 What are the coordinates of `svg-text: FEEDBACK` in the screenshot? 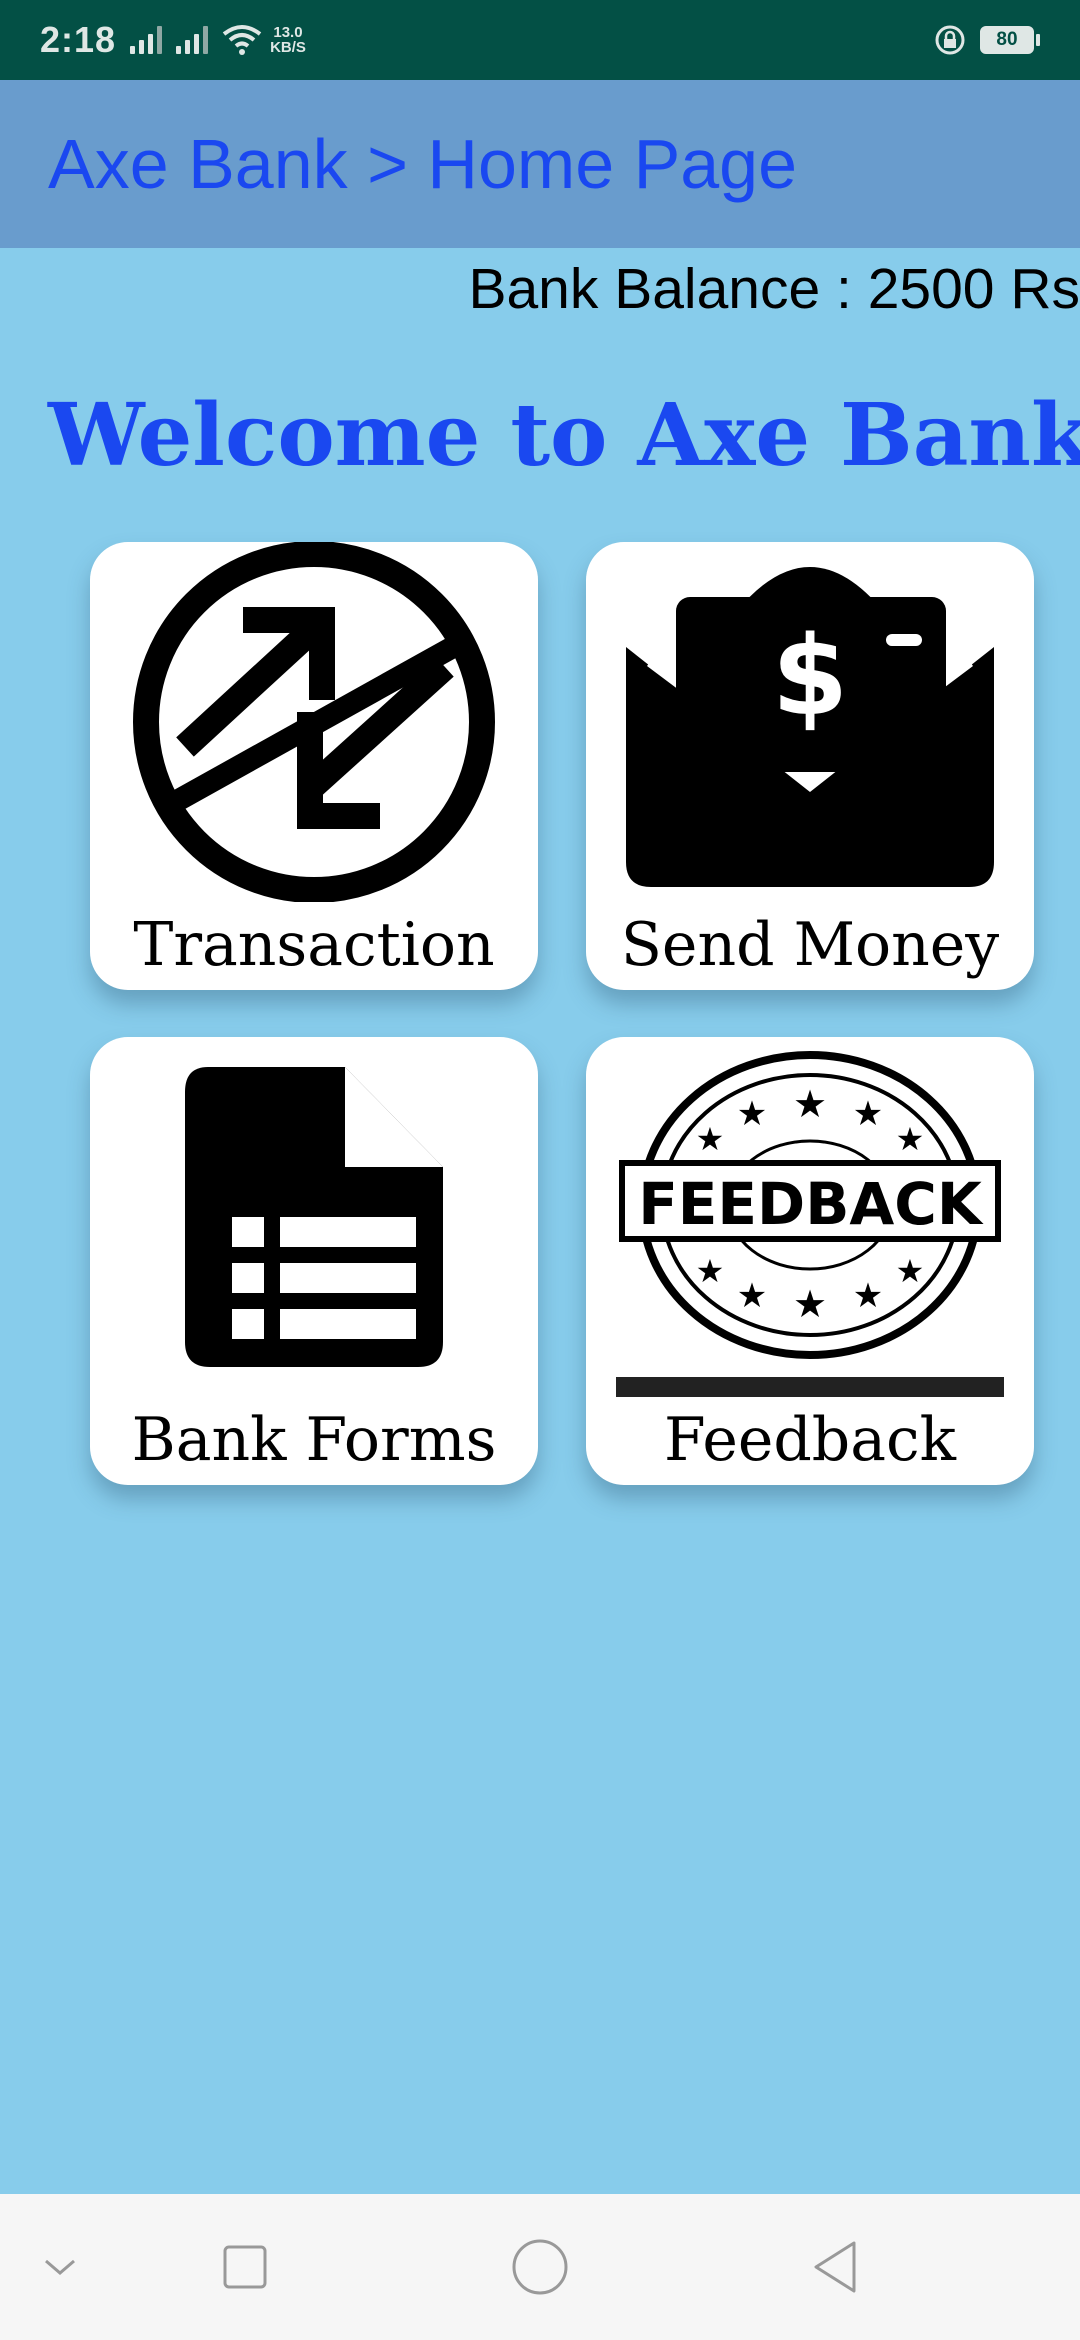 It's located at (811, 1204).